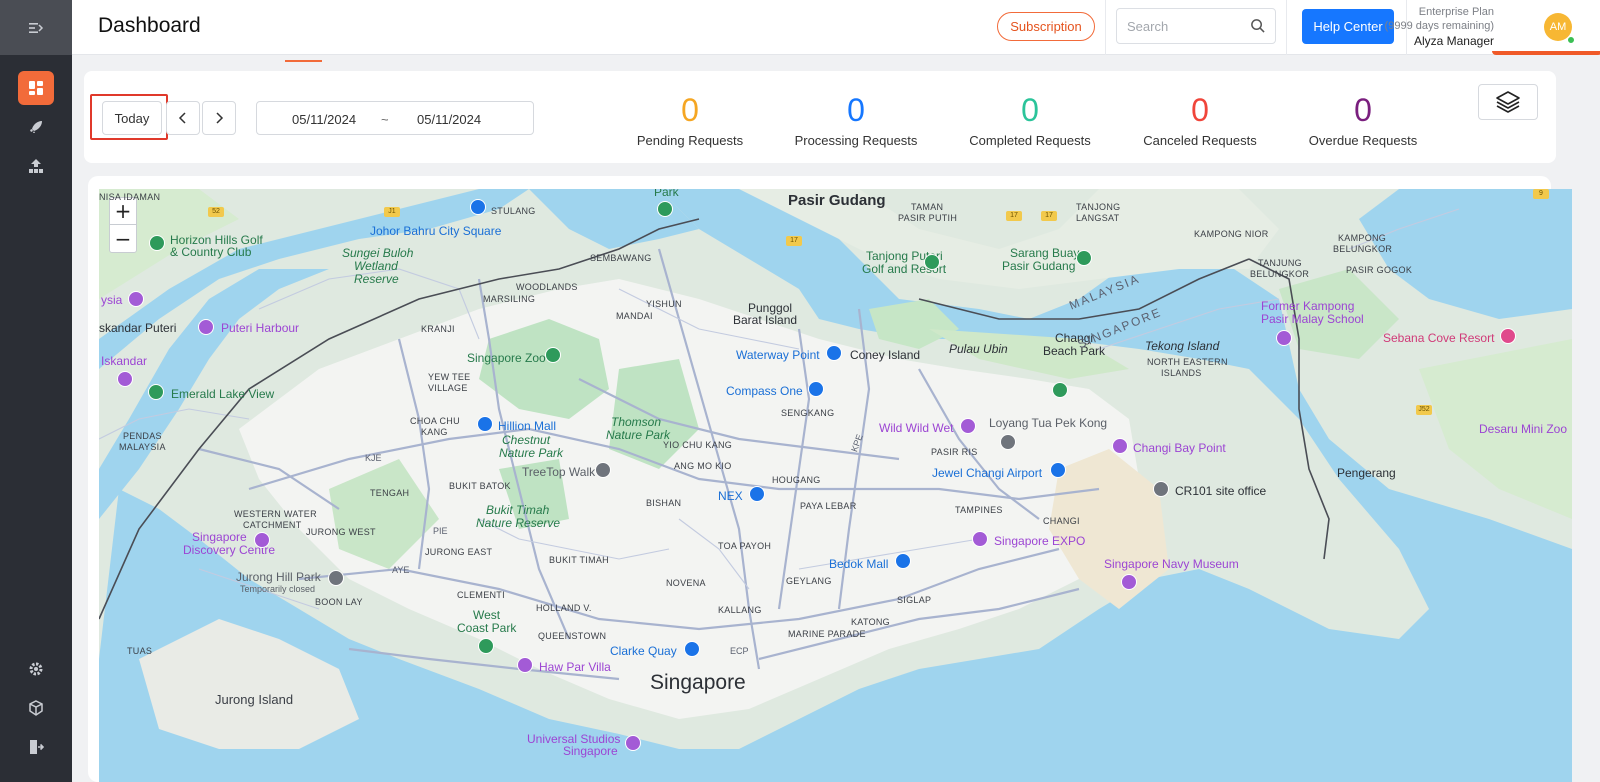 This screenshot has width=1600, height=782. Describe the element at coordinates (183, 118) in the screenshot. I see `previous-day-button` at that location.